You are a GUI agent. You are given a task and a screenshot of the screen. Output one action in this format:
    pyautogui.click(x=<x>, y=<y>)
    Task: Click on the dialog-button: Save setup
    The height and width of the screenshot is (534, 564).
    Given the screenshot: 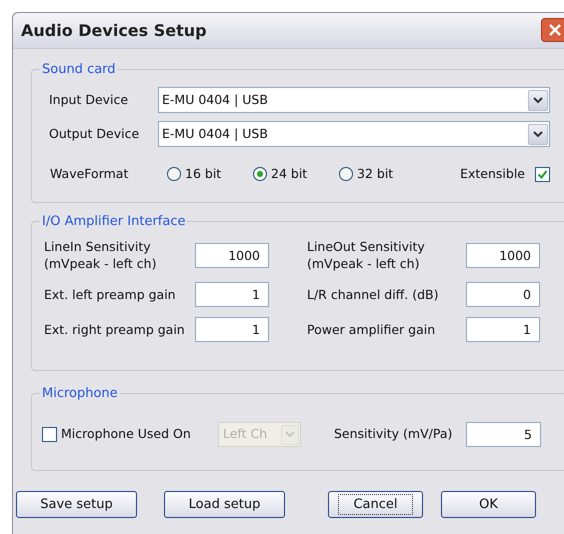 What is the action you would take?
    pyautogui.click(x=76, y=504)
    